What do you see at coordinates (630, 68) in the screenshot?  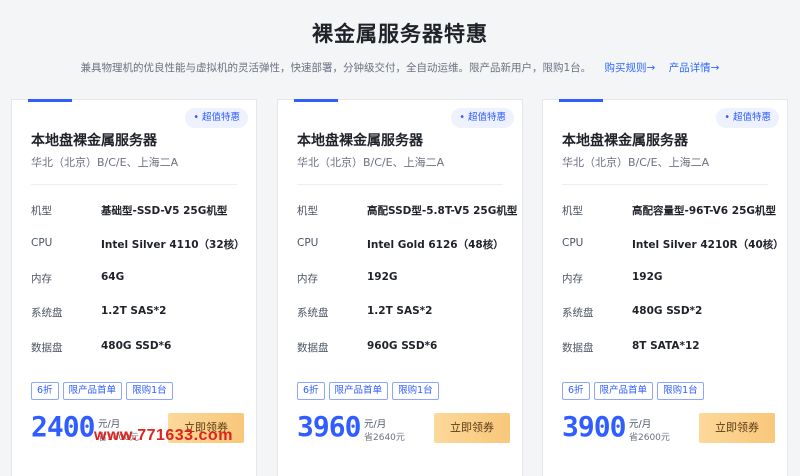 I see `purchase-rules-link: 购买规则→` at bounding box center [630, 68].